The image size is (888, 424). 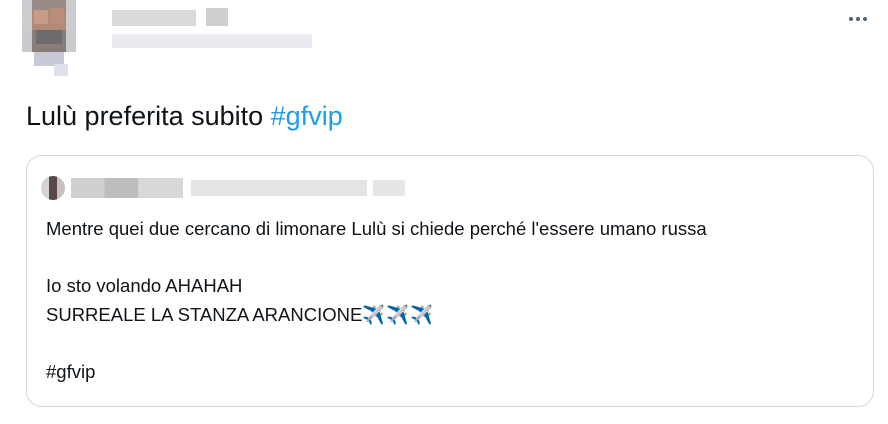 What do you see at coordinates (452, 371) in the screenshot?
I see `quoted-hashtag: #gfvip` at bounding box center [452, 371].